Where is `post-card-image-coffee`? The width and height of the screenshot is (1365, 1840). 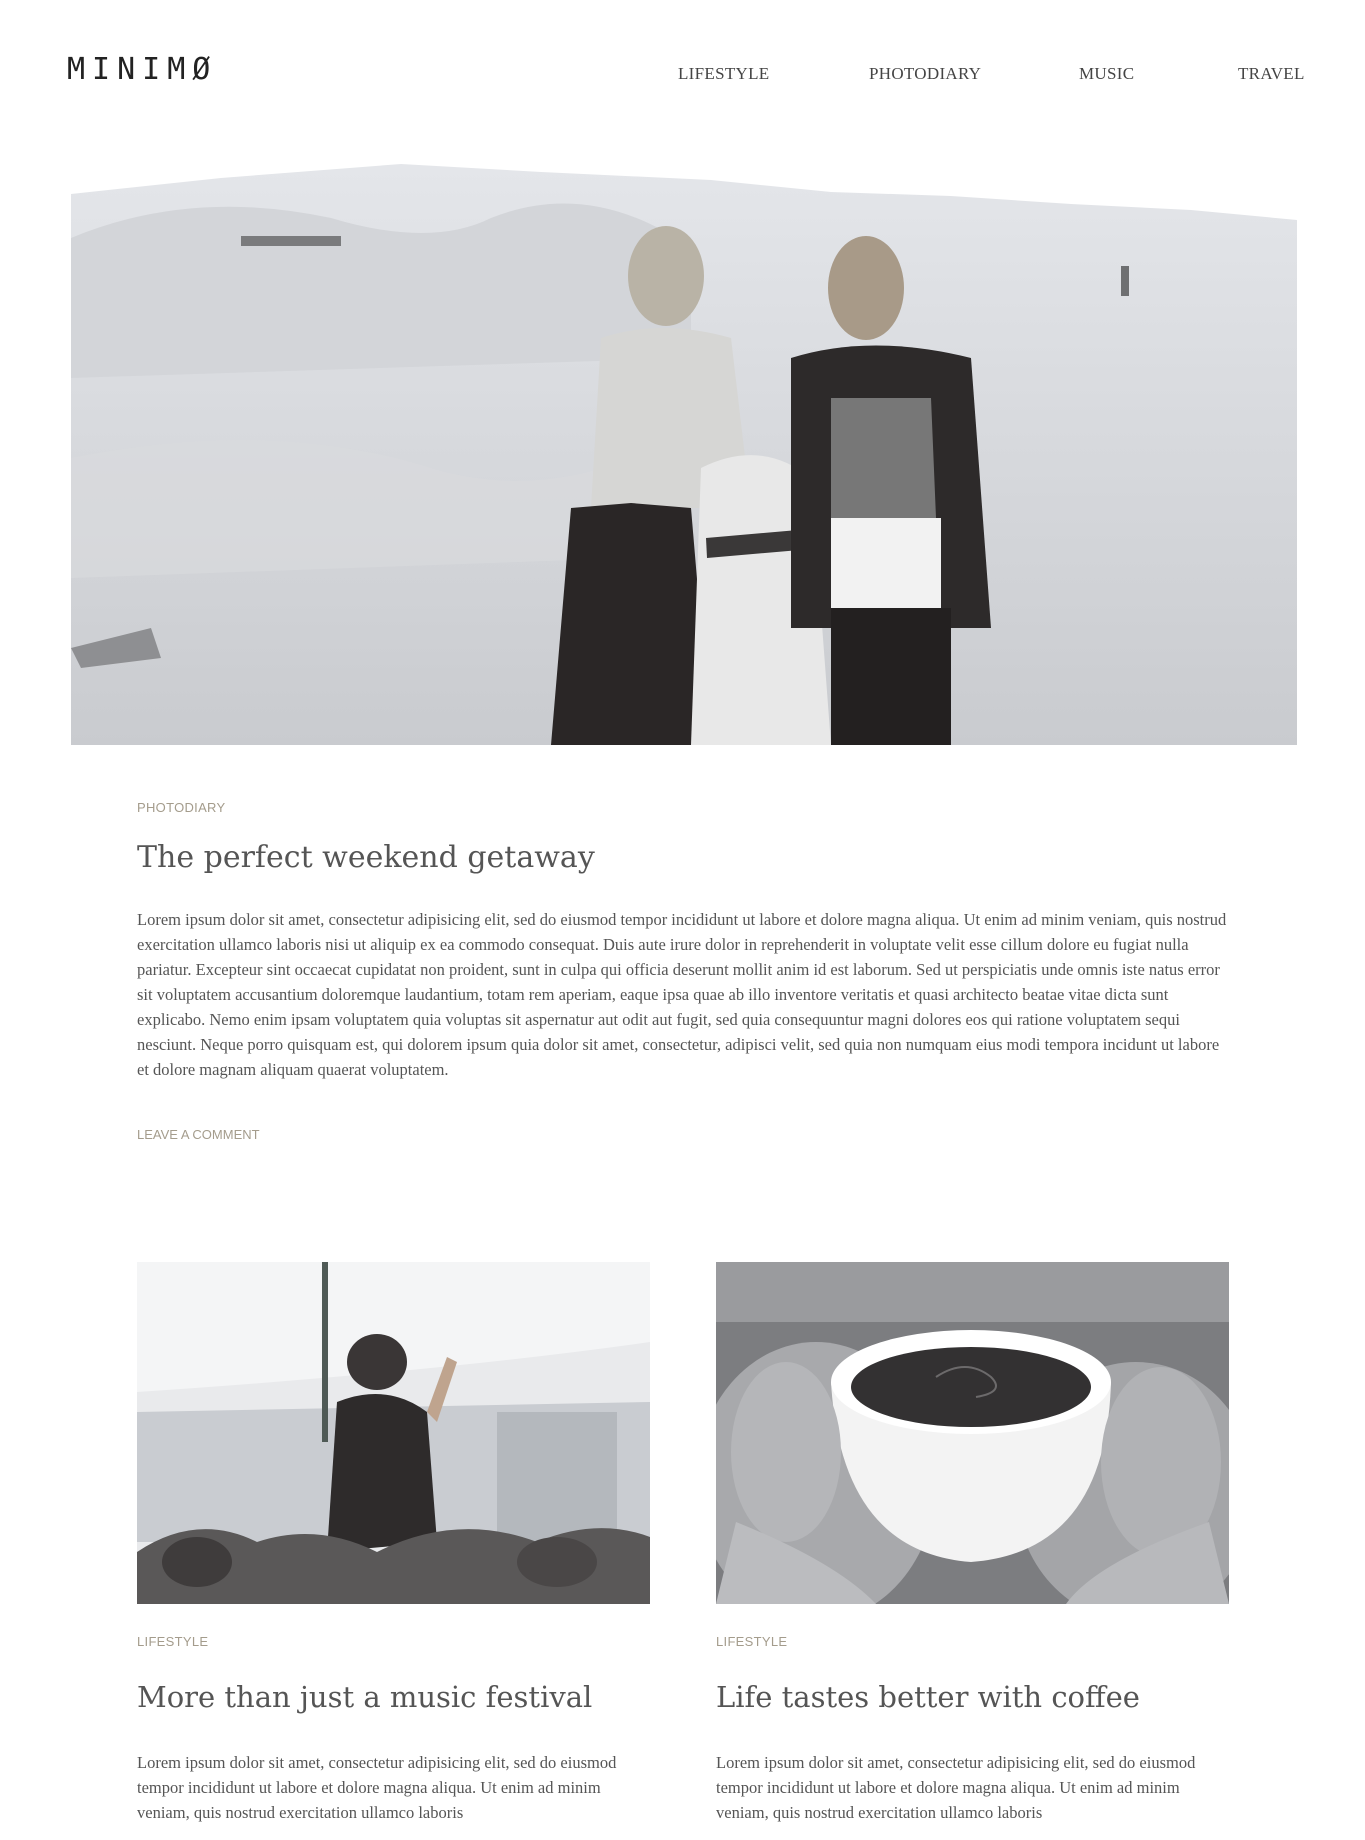
post-card-image-coffee is located at coordinates (972, 1433).